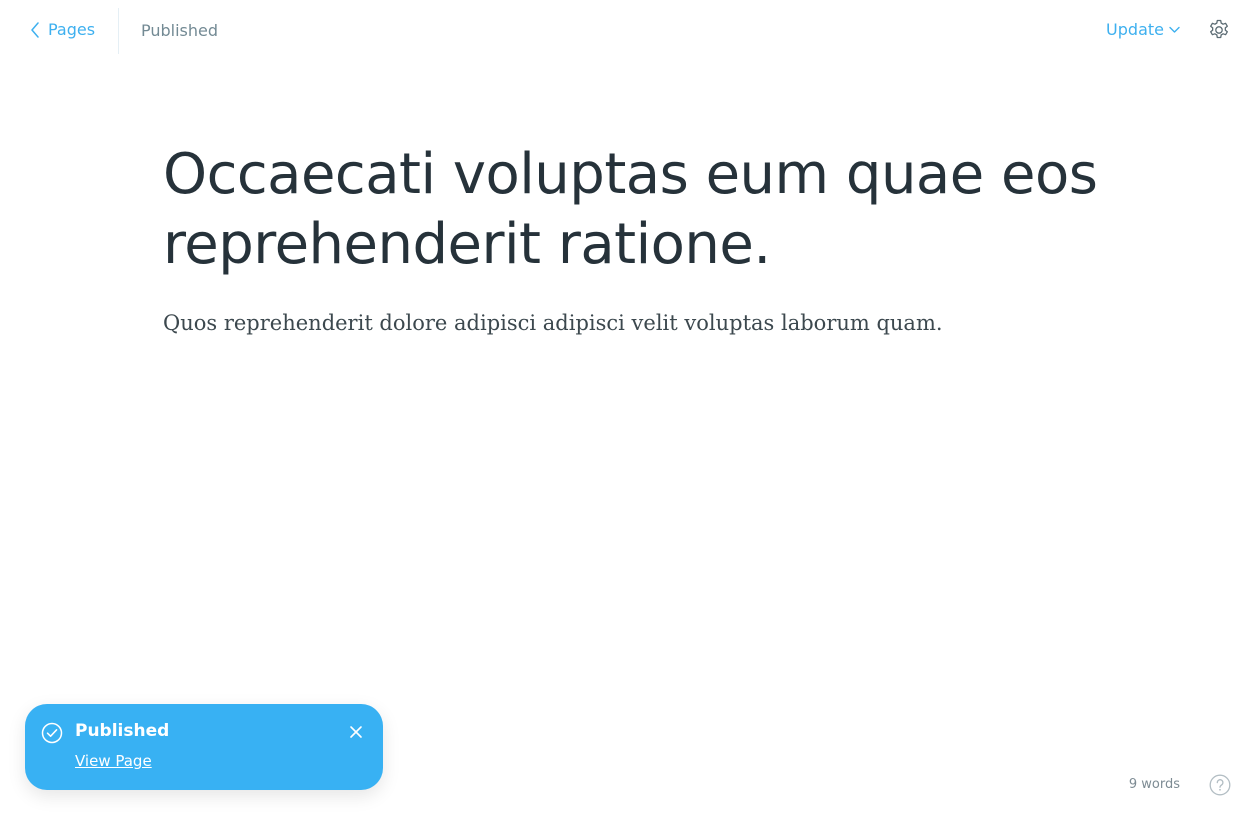 The height and width of the screenshot is (825, 1250). I want to click on published-notification: Published View Page, so click(204, 747).